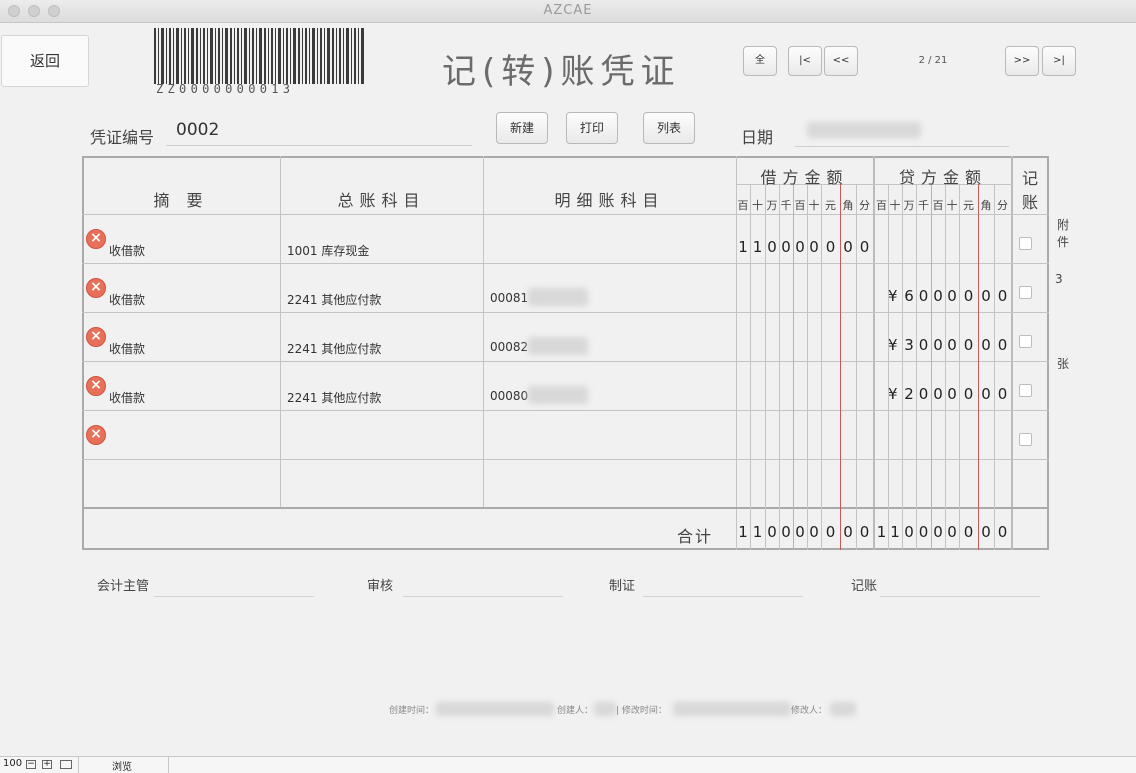 This screenshot has height=773, width=1136. What do you see at coordinates (760, 61) in the screenshot?
I see `show-all-button: 全` at bounding box center [760, 61].